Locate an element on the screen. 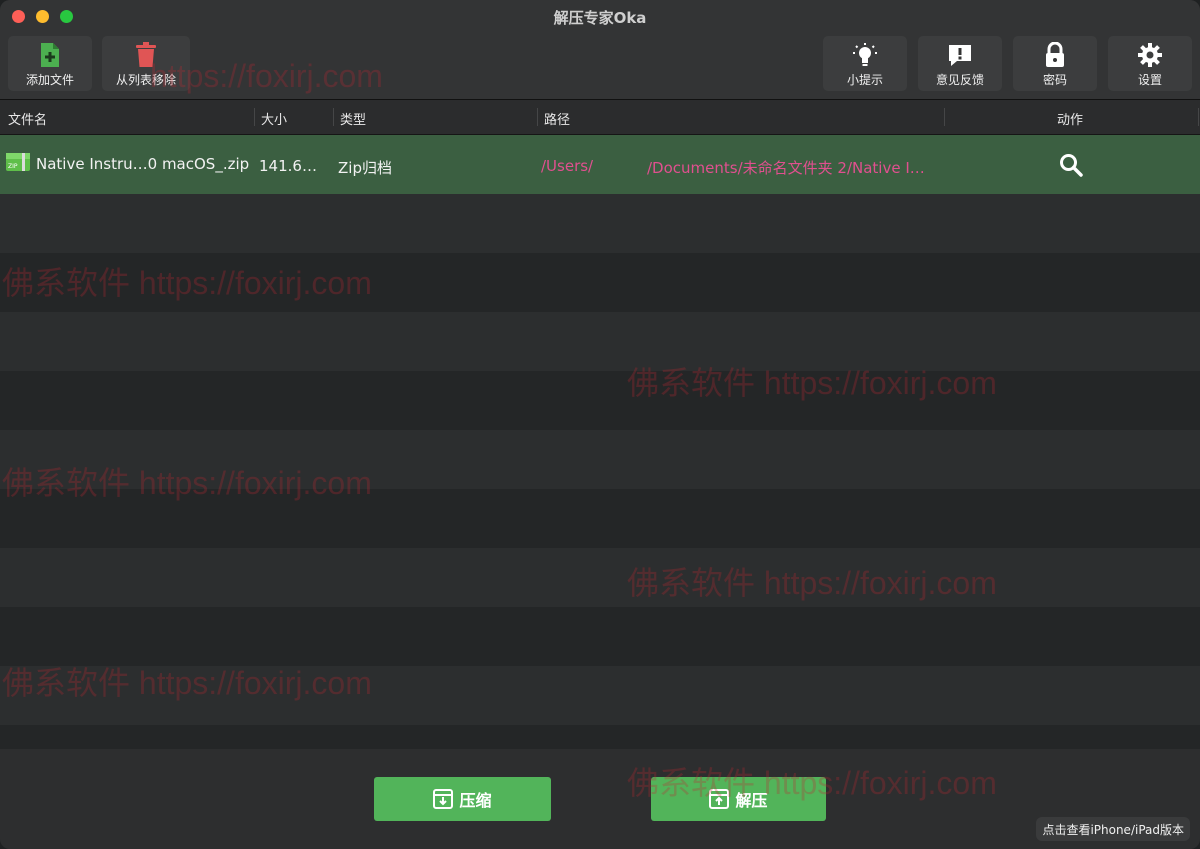  compress-icon is located at coordinates (443, 799).